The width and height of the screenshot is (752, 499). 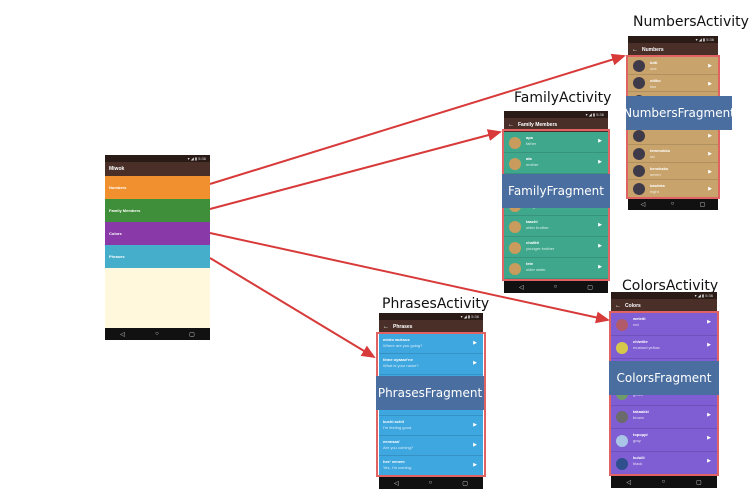 What do you see at coordinates (115, 233) in the screenshot?
I see `category-label: Colors` at bounding box center [115, 233].